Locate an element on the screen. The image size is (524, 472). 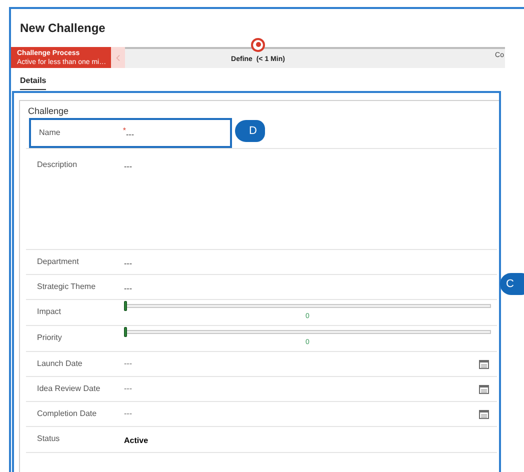
field-label: Department is located at coordinates (58, 262).